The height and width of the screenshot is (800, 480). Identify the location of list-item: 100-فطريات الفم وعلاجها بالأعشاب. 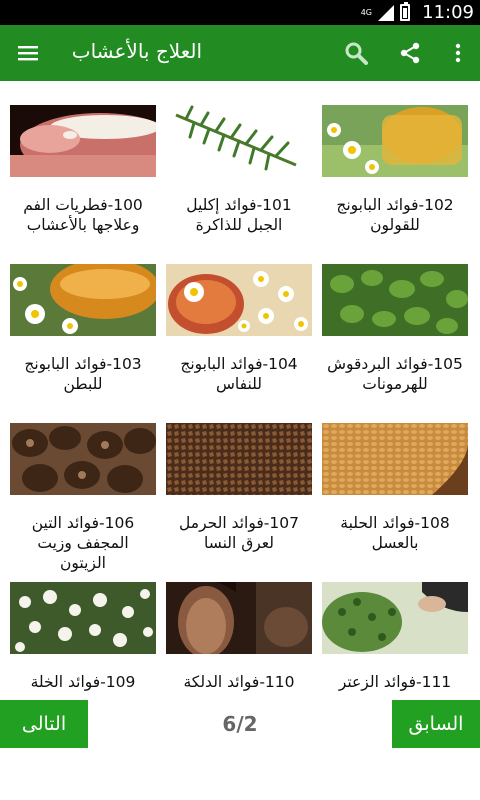
(83, 170).